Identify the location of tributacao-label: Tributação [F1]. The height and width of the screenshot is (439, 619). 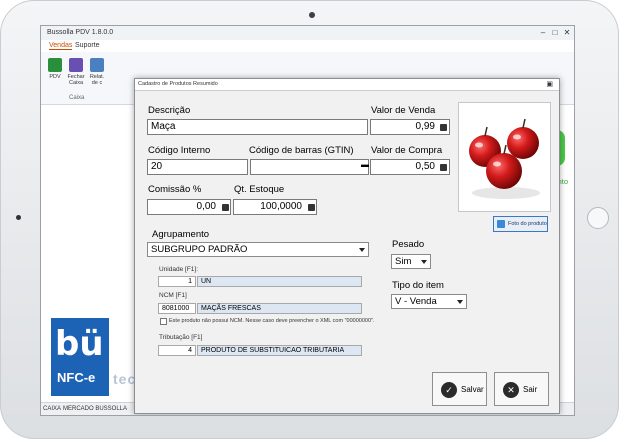
(181, 337).